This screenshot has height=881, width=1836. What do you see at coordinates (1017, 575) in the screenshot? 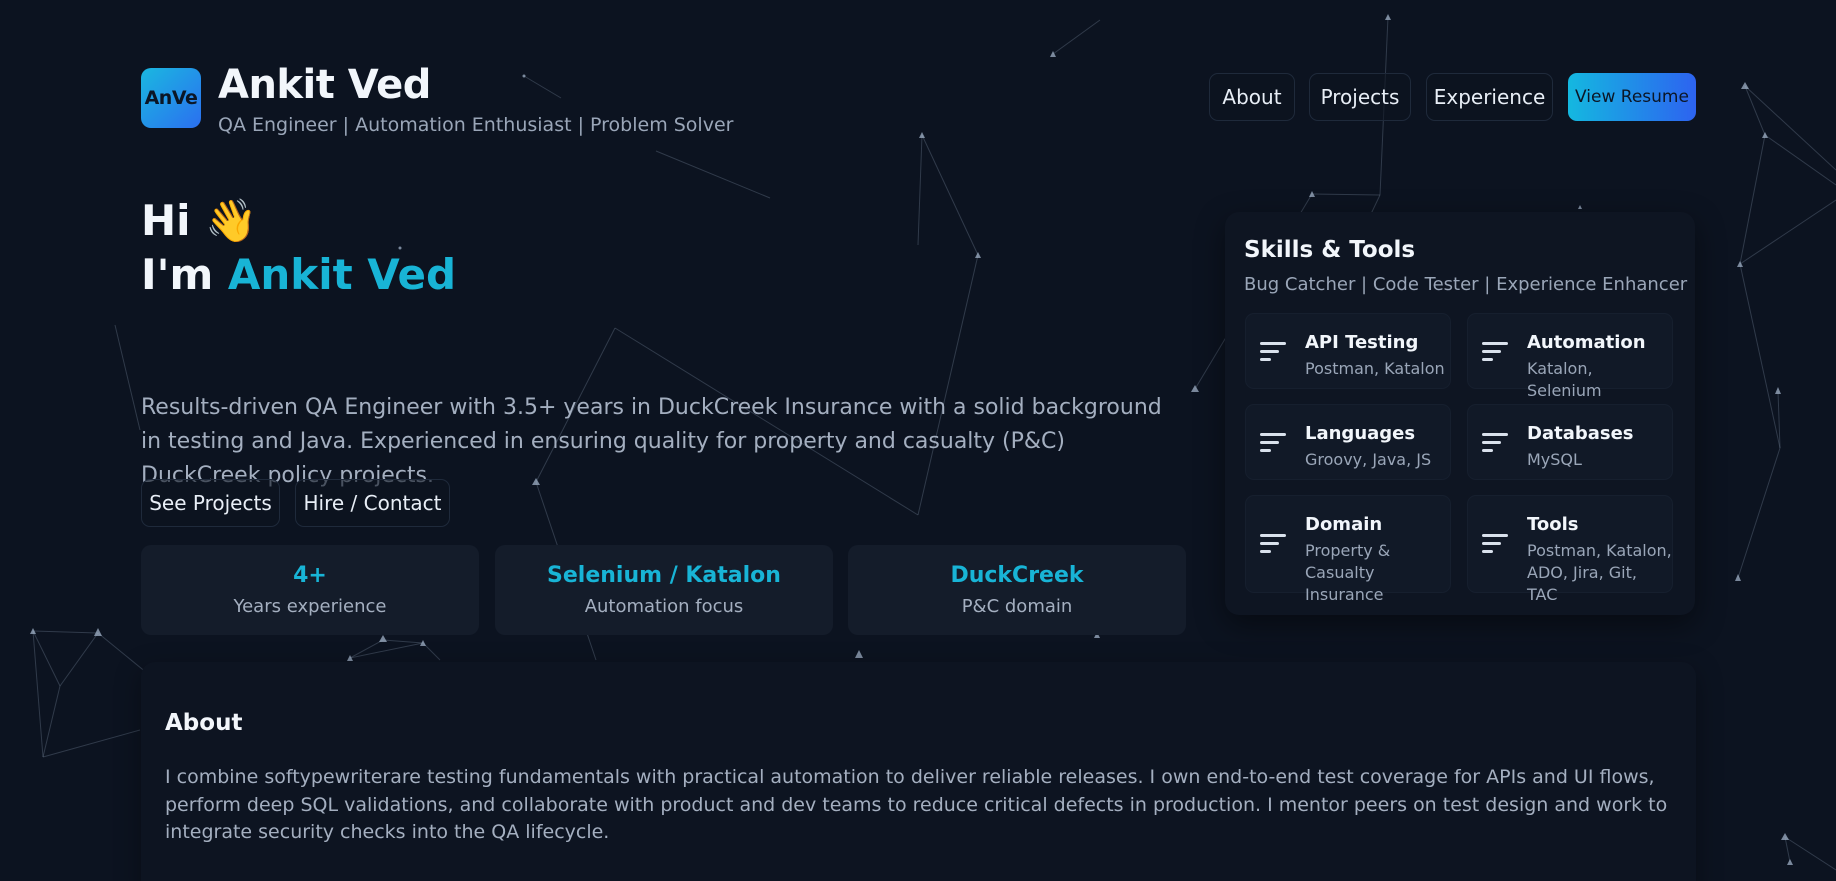
I see `stat-value: DuckCreek` at bounding box center [1017, 575].